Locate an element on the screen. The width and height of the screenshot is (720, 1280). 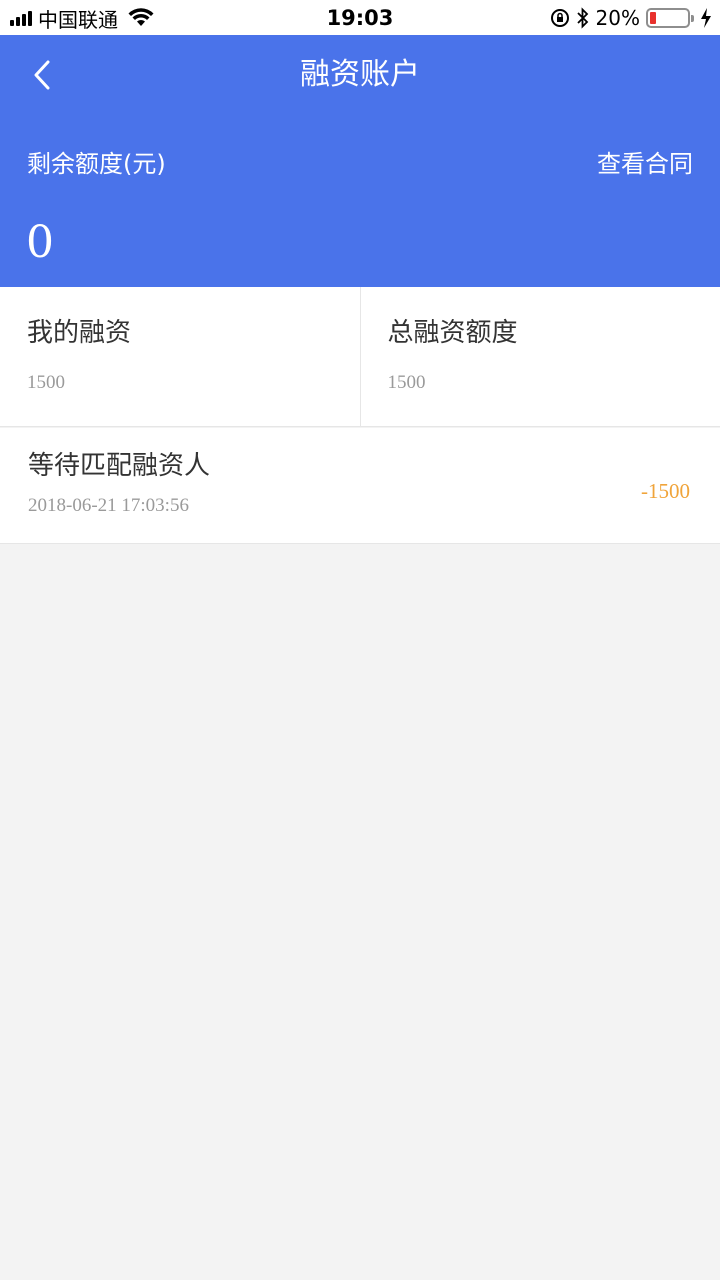
orientation-lock-icon is located at coordinates (559, 18).